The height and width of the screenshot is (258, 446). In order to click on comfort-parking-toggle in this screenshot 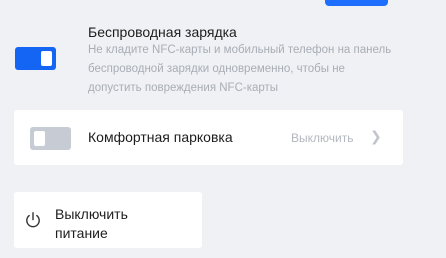, I will do `click(50, 138)`.